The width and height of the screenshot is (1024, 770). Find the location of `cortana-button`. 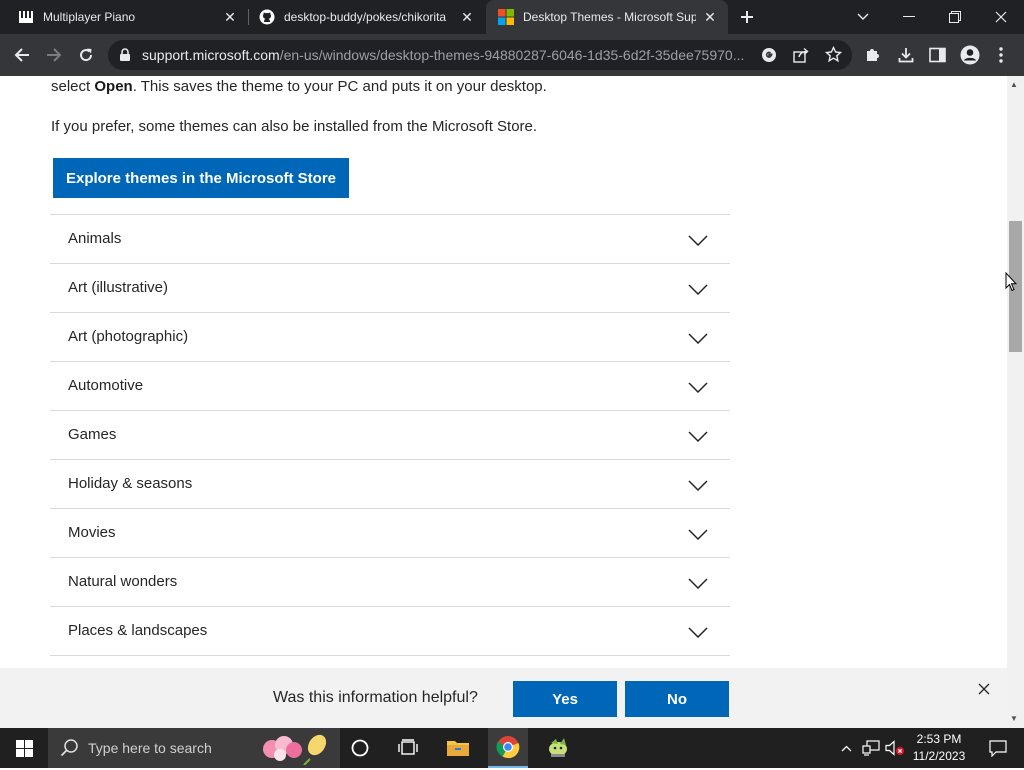

cortana-button is located at coordinates (360, 748).